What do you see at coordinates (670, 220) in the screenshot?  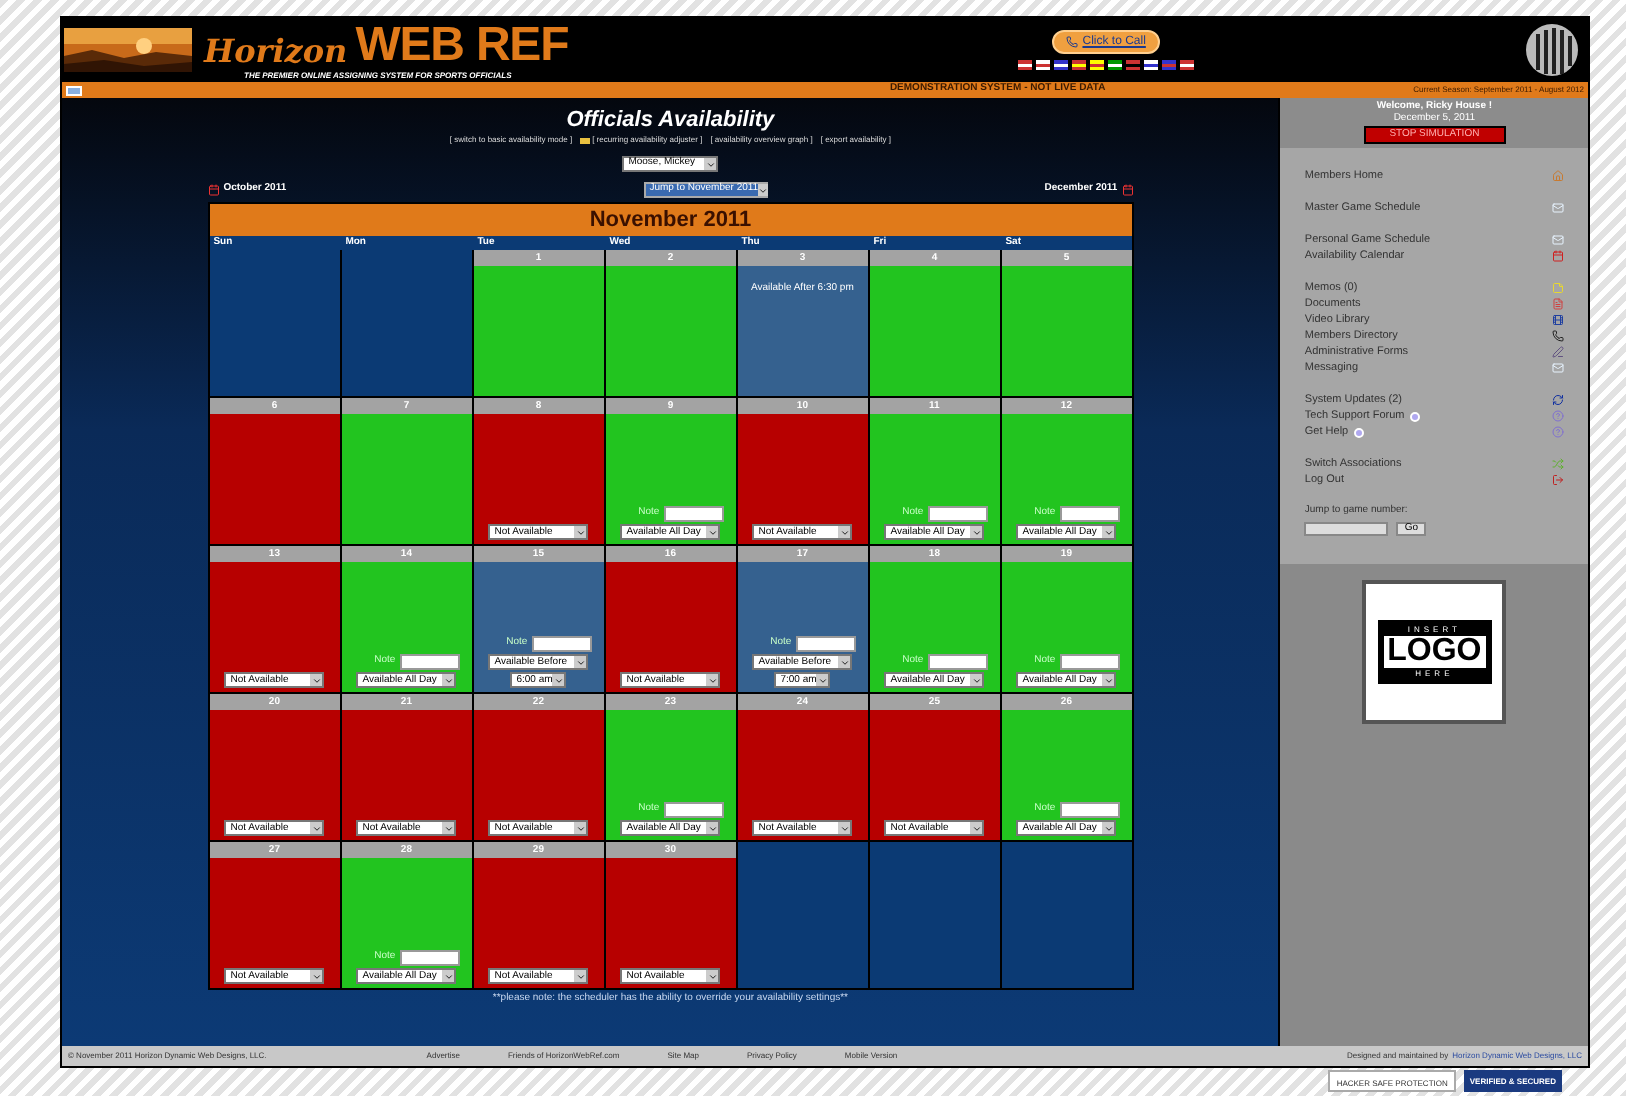 I see `month-header: November 2011` at bounding box center [670, 220].